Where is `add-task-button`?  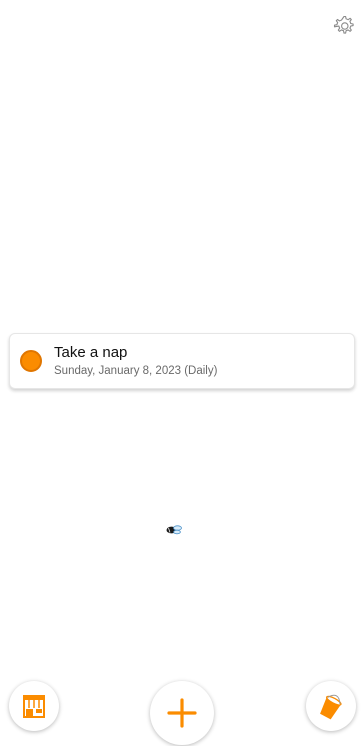 add-task-button is located at coordinates (182, 713).